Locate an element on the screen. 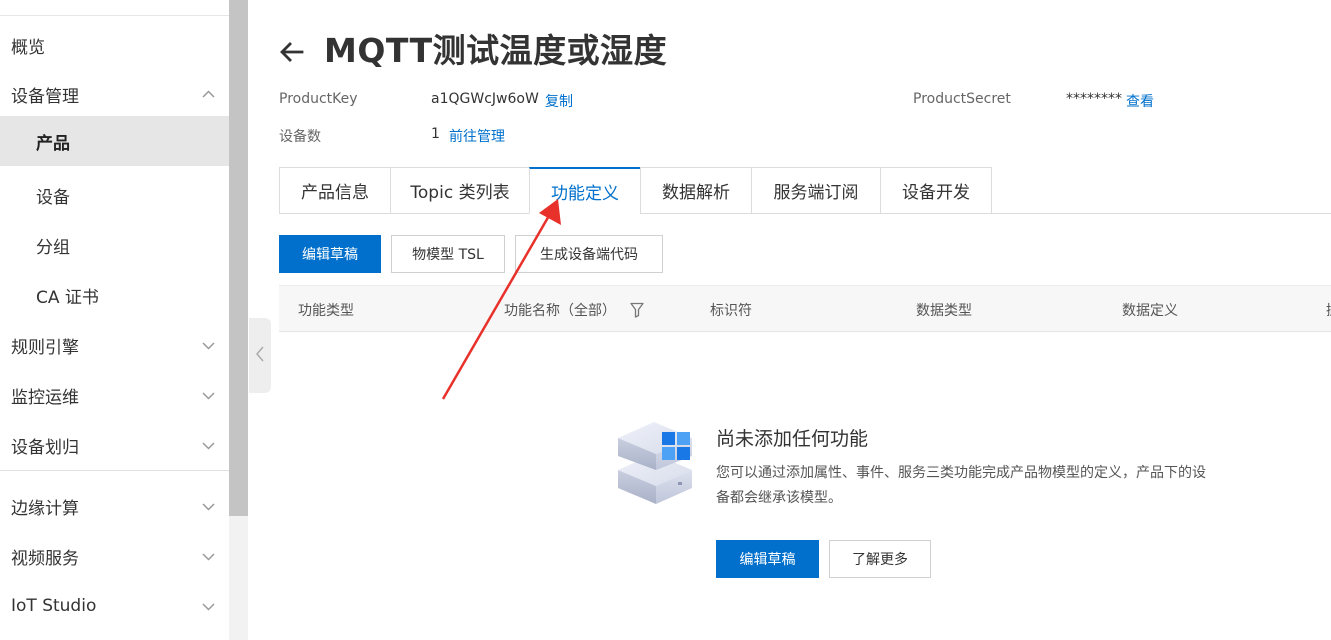 The height and width of the screenshot is (640, 1331). sidebar-item-label: 规则引擎 is located at coordinates (45, 347).